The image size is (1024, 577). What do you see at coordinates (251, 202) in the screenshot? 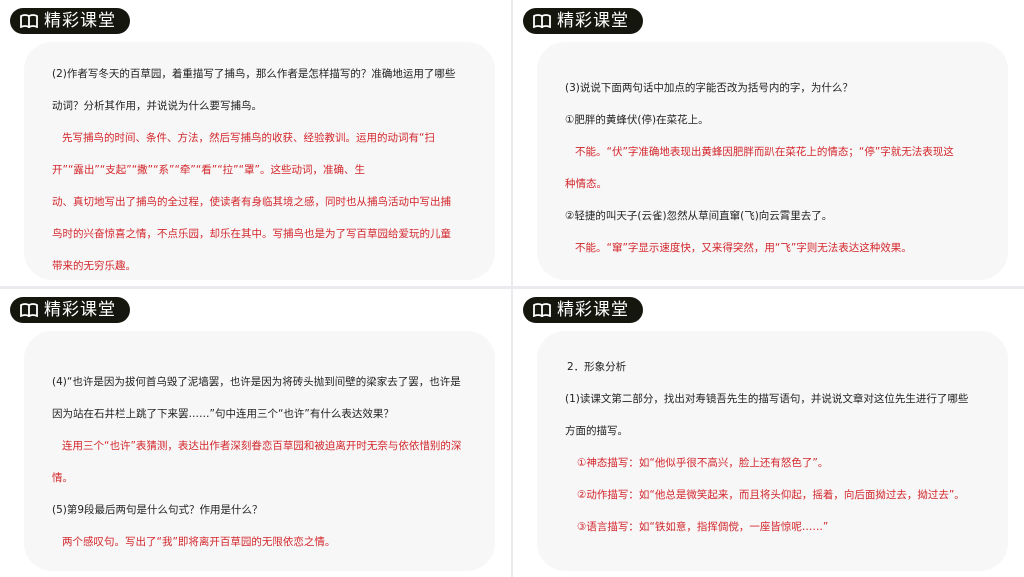
I see `answer-line: 动、真切地写出了捕鸟的全过程，使读者有身临其境之感，同时也从捕鸟活动中写出捕` at bounding box center [251, 202].